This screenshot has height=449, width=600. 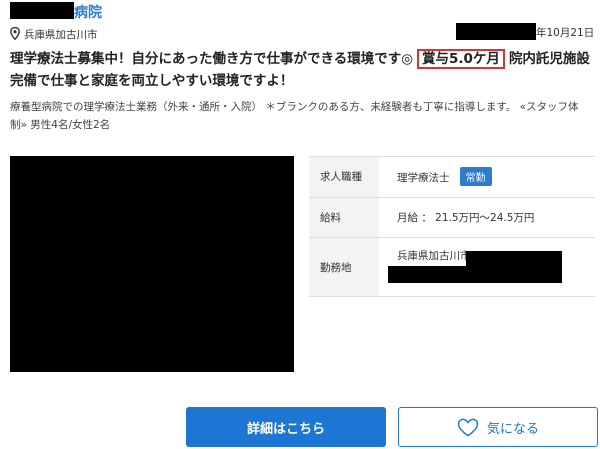 I want to click on table-row-salary: 給料 月給 ： 21.5万円〜24.5万円, so click(x=452, y=217).